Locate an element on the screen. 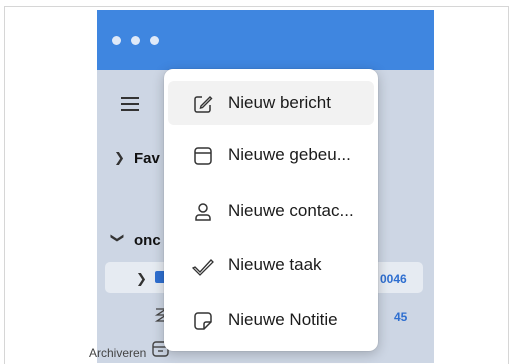 This screenshot has width=513, height=364. archive-folder-label: Archiveren is located at coordinates (117, 353).